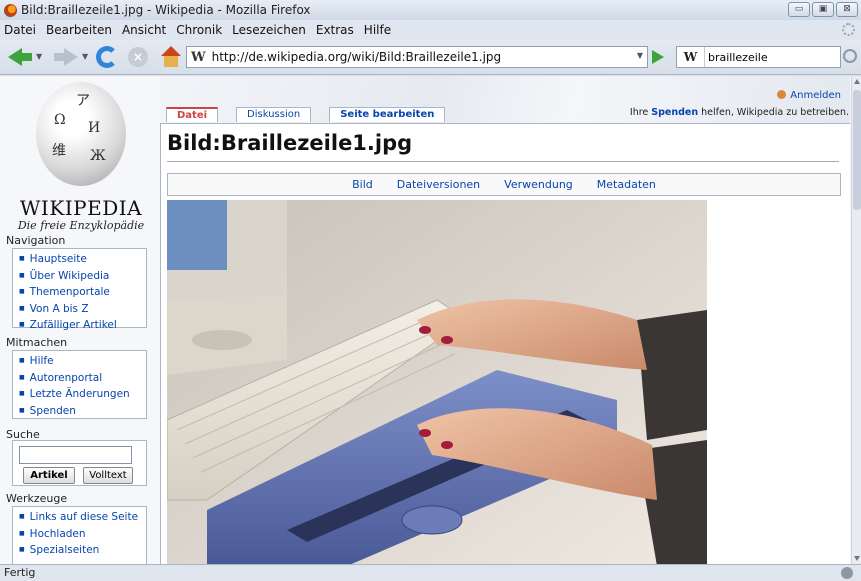  What do you see at coordinates (138, 57) in the screenshot?
I see `stop-icon: ×` at bounding box center [138, 57].